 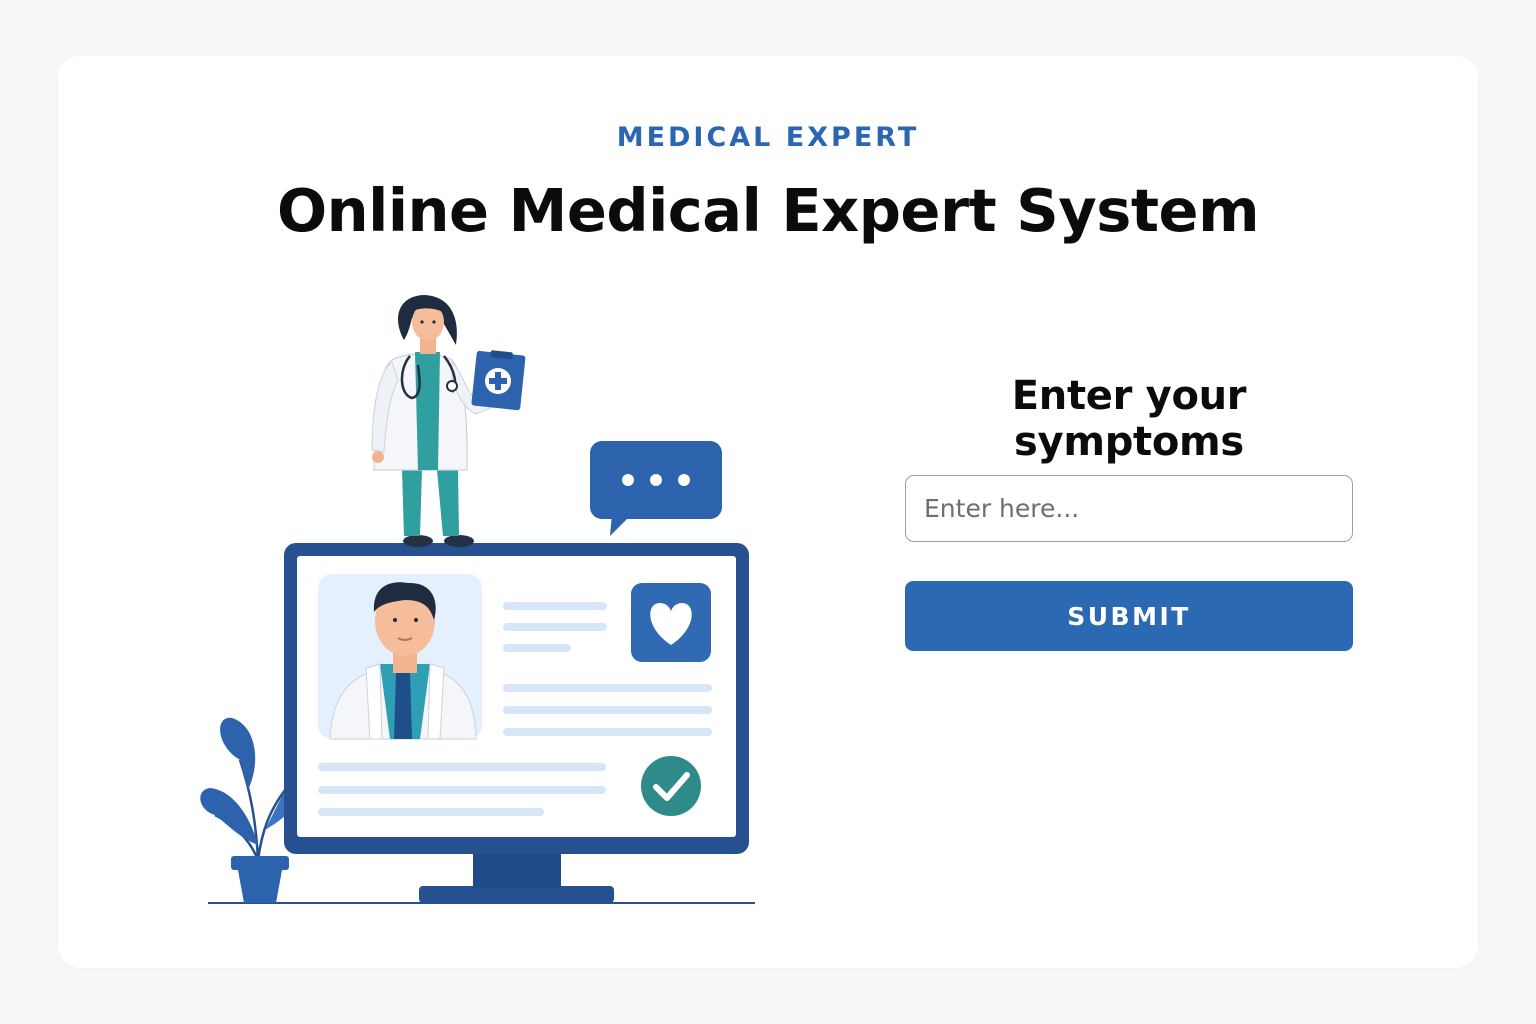 What do you see at coordinates (768, 210) in the screenshot?
I see `page-title: Online Medical Expert System` at bounding box center [768, 210].